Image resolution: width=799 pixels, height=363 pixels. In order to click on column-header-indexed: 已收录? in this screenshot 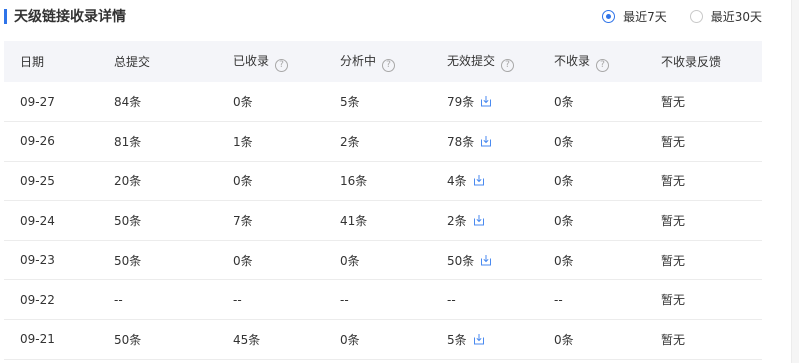, I will do `click(270, 61)`.